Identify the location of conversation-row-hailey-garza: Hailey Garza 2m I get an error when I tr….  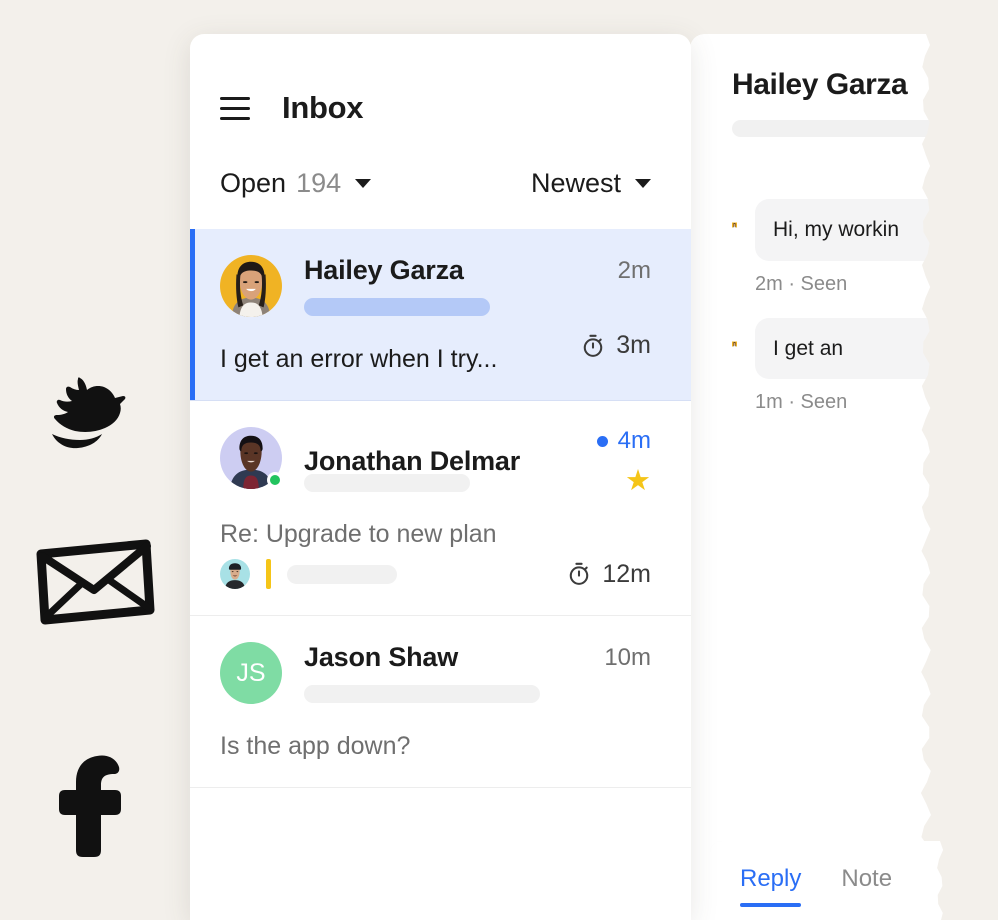
(440, 315).